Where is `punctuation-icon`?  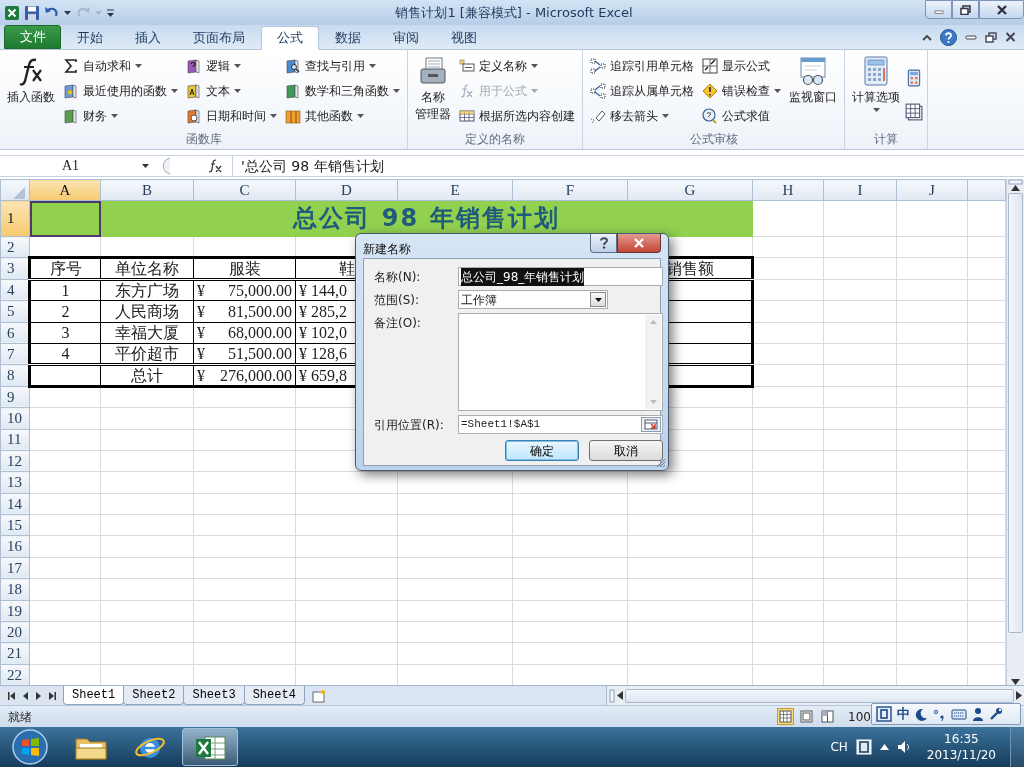 punctuation-icon is located at coordinates (939, 714).